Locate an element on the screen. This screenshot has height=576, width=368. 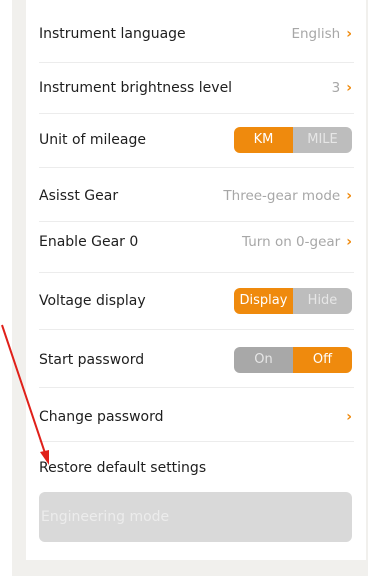
annotation-arrow-line is located at coordinates (24, 390).